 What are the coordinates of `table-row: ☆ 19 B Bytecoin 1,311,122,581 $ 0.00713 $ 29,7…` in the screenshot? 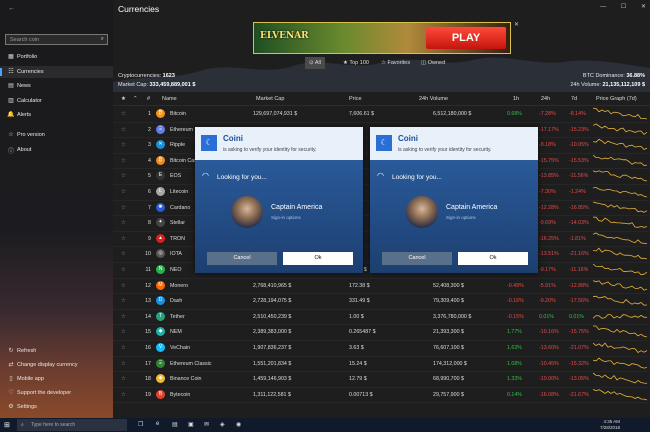 It's located at (381, 395).